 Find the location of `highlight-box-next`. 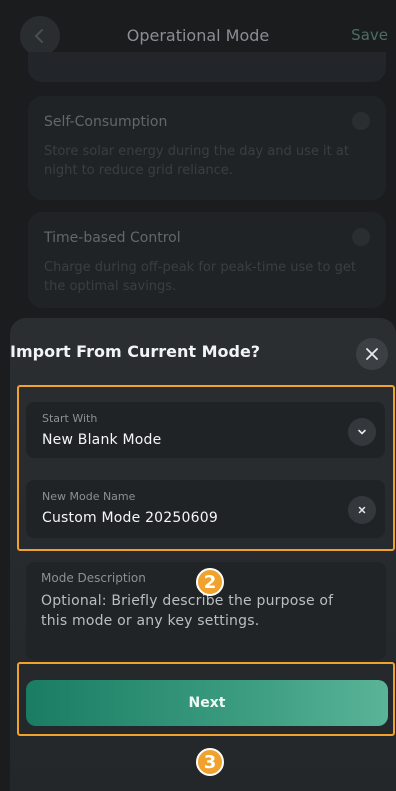

highlight-box-next is located at coordinates (206, 699).